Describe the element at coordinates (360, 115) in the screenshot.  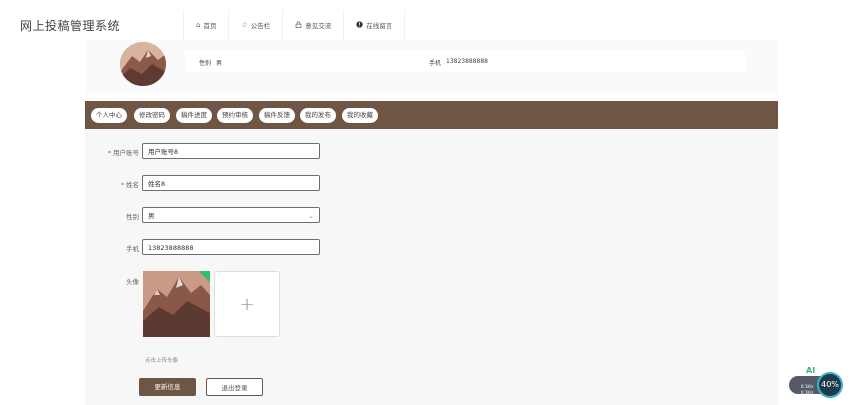
I see `tab-my-favorites: 我的收藏` at that location.